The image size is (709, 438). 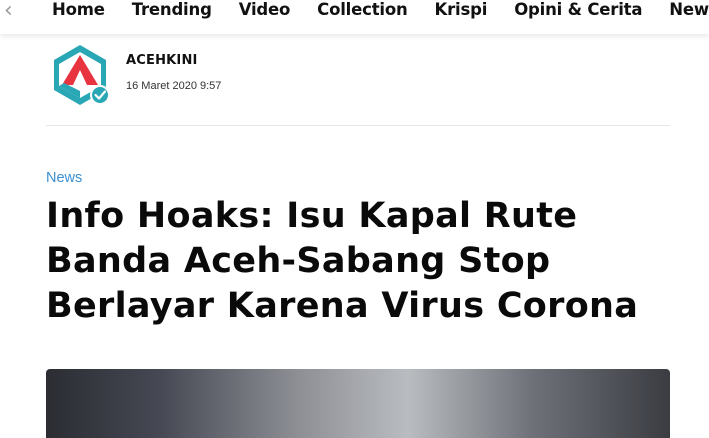 What do you see at coordinates (578, 12) in the screenshot?
I see `nav-item-opini-cerita: Opini & Cerita` at bounding box center [578, 12].